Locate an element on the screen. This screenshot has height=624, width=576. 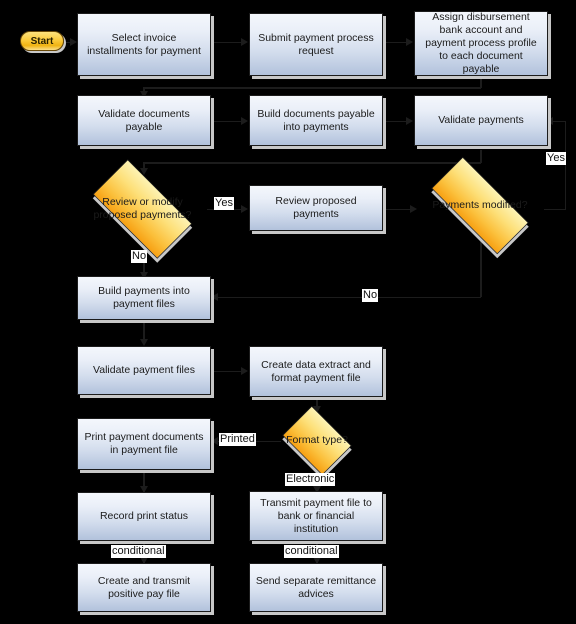
connector-n6-to-d1-horizontal is located at coordinates (312, 163).